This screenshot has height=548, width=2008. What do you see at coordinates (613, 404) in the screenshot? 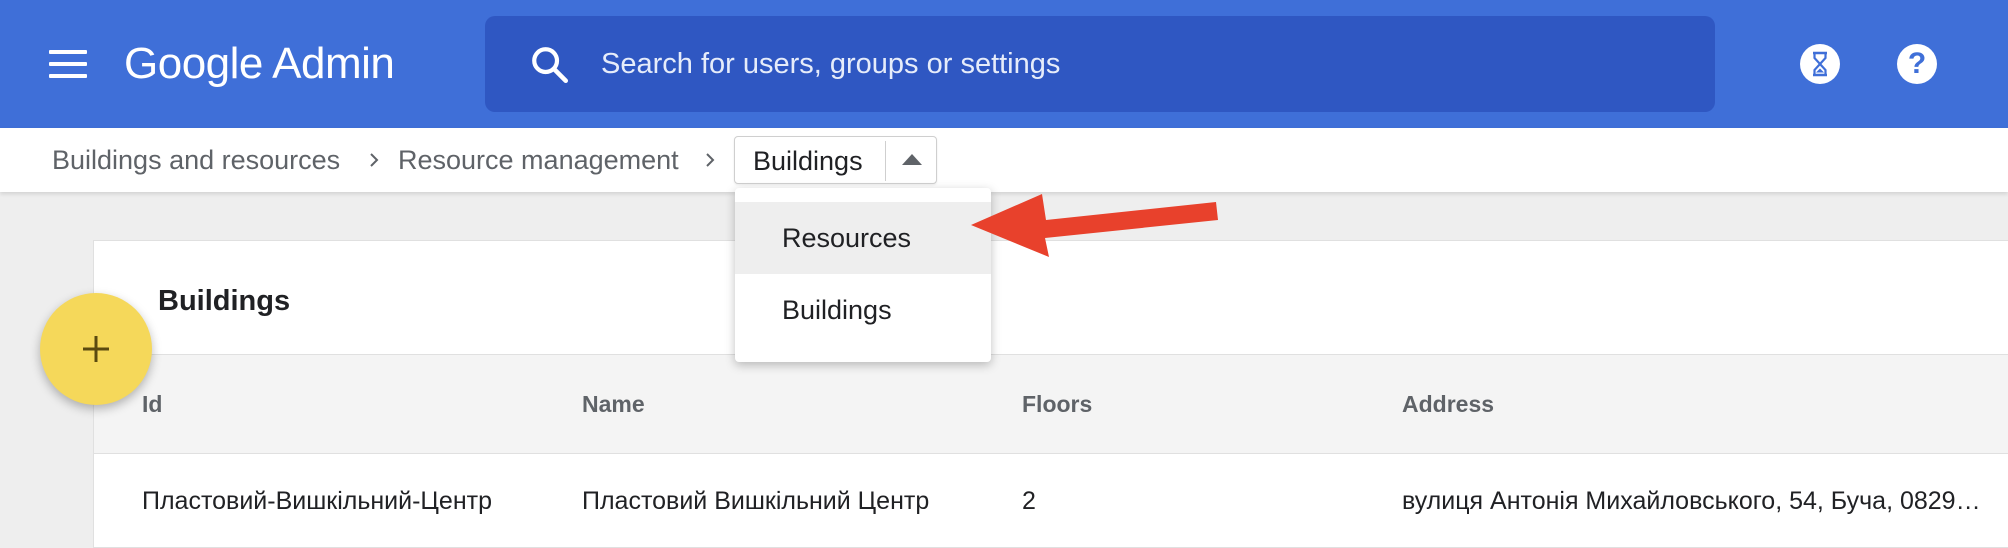
I see `column-header-name: Name` at bounding box center [613, 404].